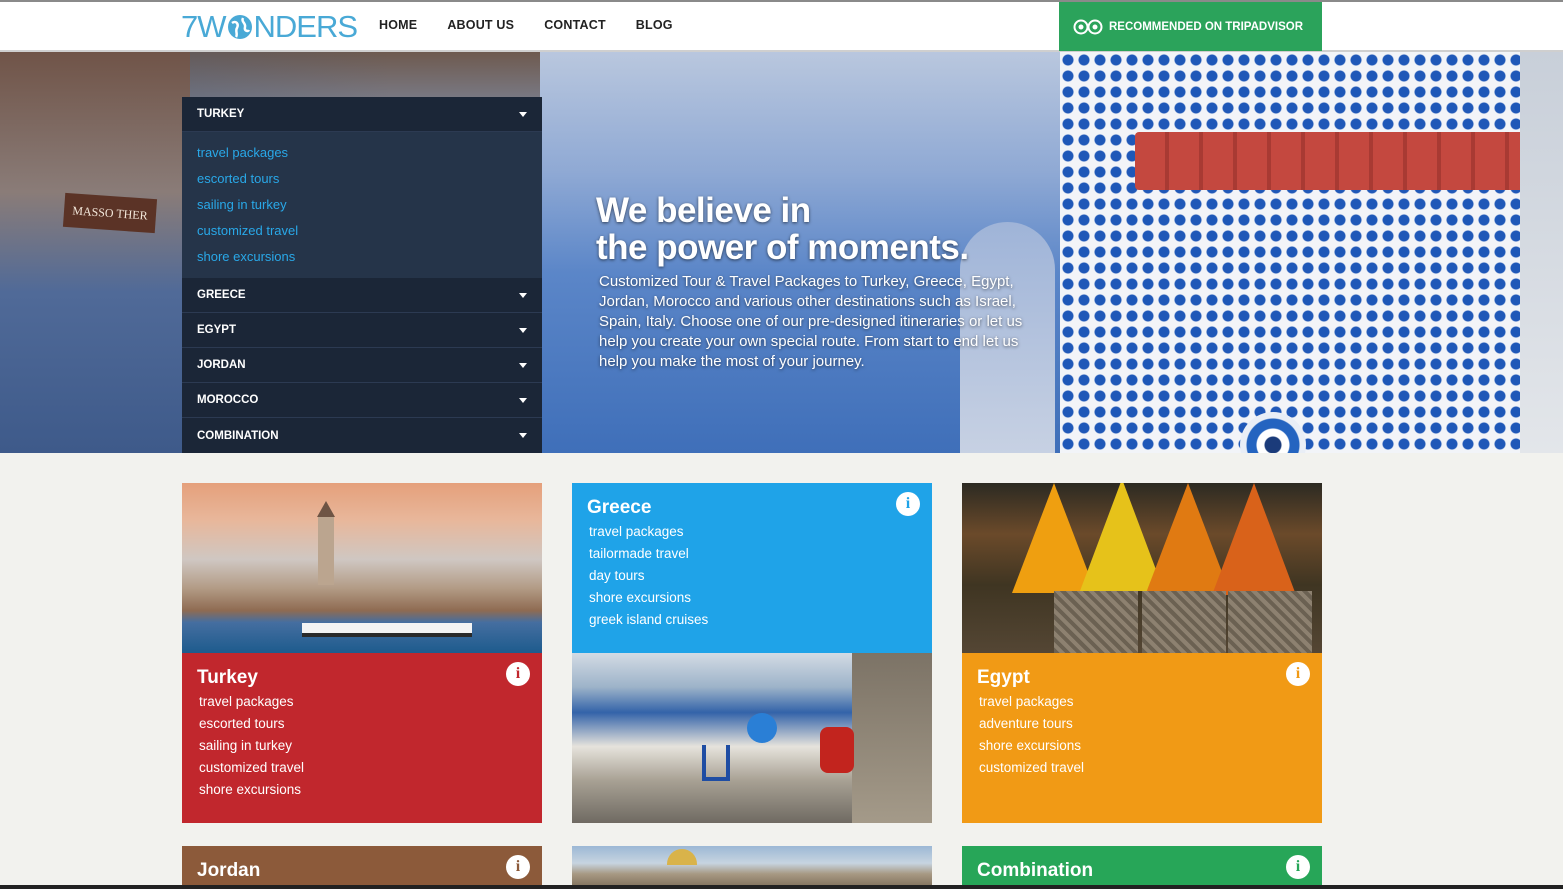 The image size is (1563, 889). What do you see at coordinates (1003, 677) in the screenshot?
I see `card-title: Egypt` at bounding box center [1003, 677].